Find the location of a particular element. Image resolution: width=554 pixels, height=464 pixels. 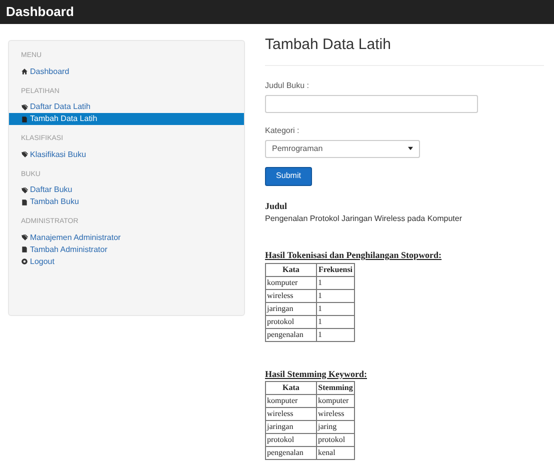

sidebar-item: Tambah Buku is located at coordinates (126, 202).